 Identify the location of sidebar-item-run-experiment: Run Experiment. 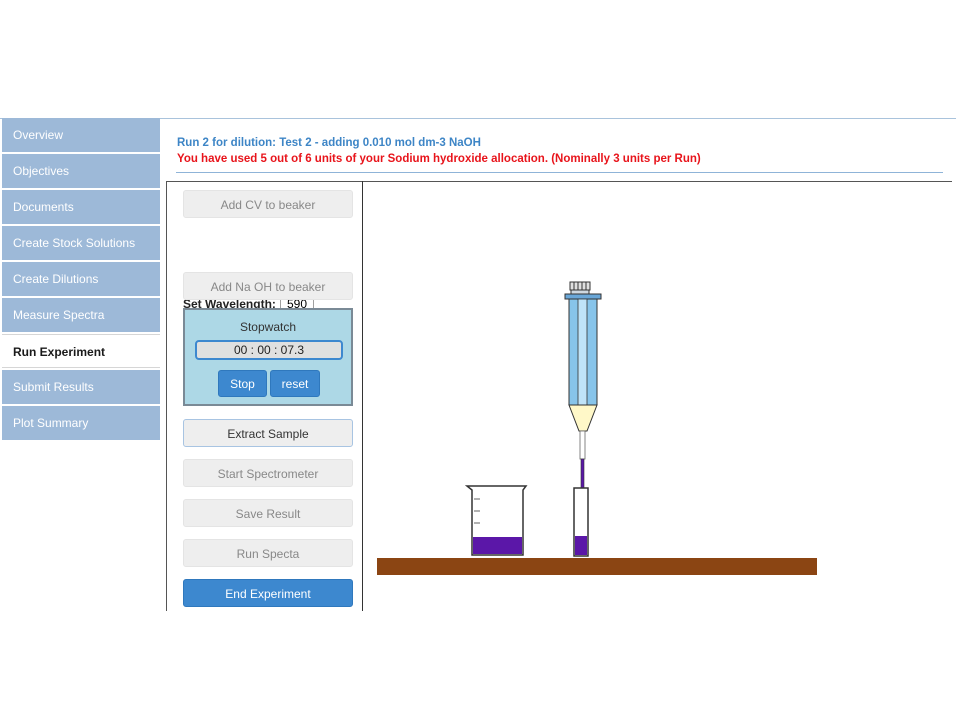
(81, 351).